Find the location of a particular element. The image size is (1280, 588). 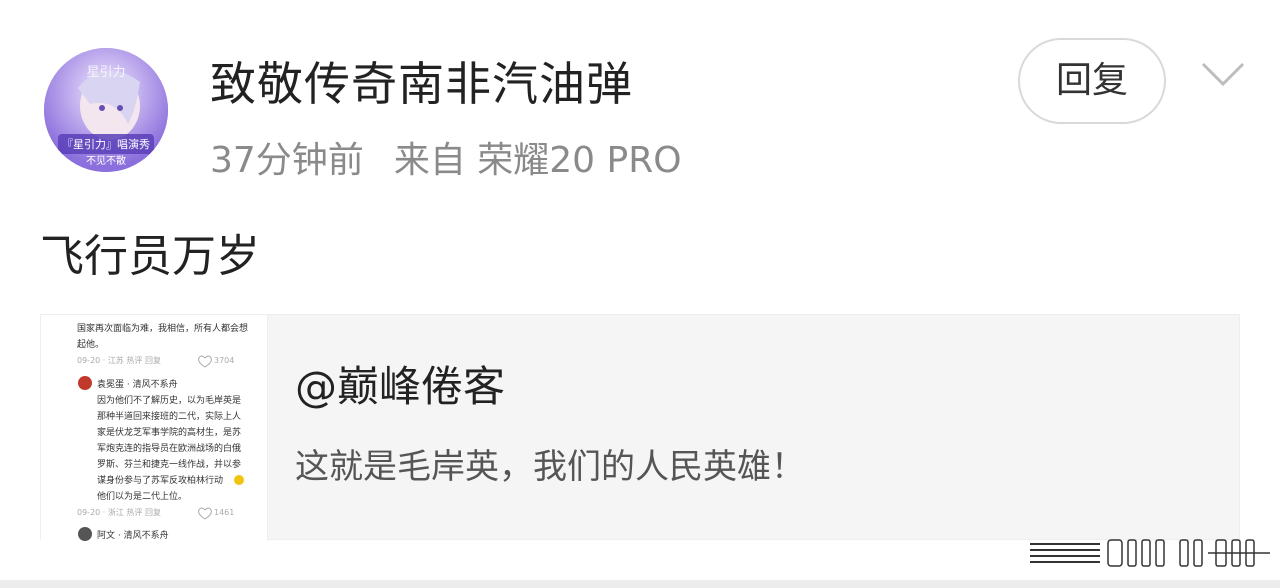

emoji-icon is located at coordinates (239, 480).